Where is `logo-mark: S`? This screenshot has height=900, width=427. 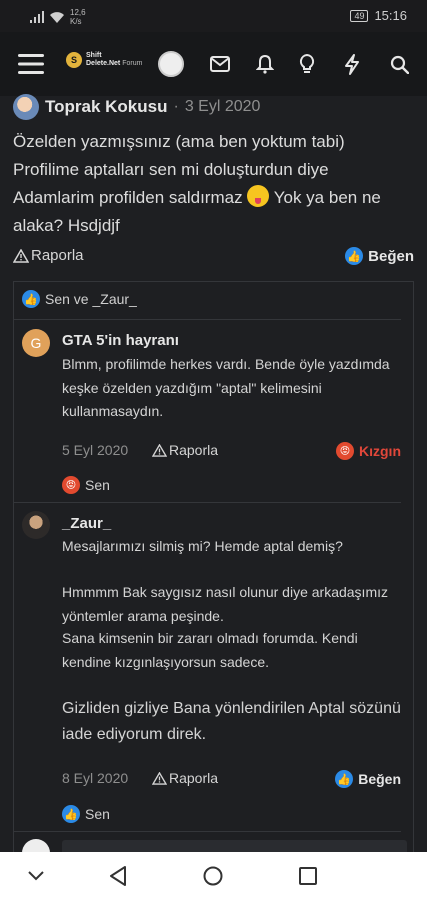
logo-mark: S is located at coordinates (74, 60).